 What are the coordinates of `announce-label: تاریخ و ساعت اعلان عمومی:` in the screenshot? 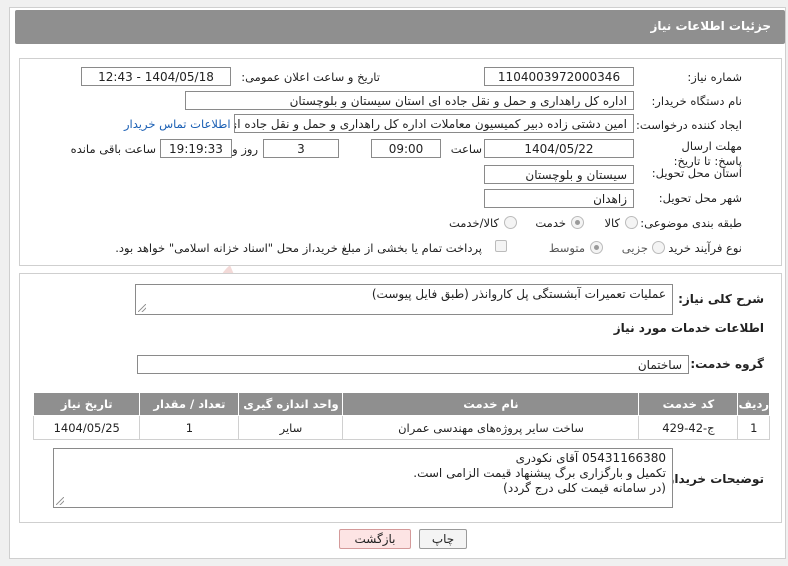 It's located at (310, 77).